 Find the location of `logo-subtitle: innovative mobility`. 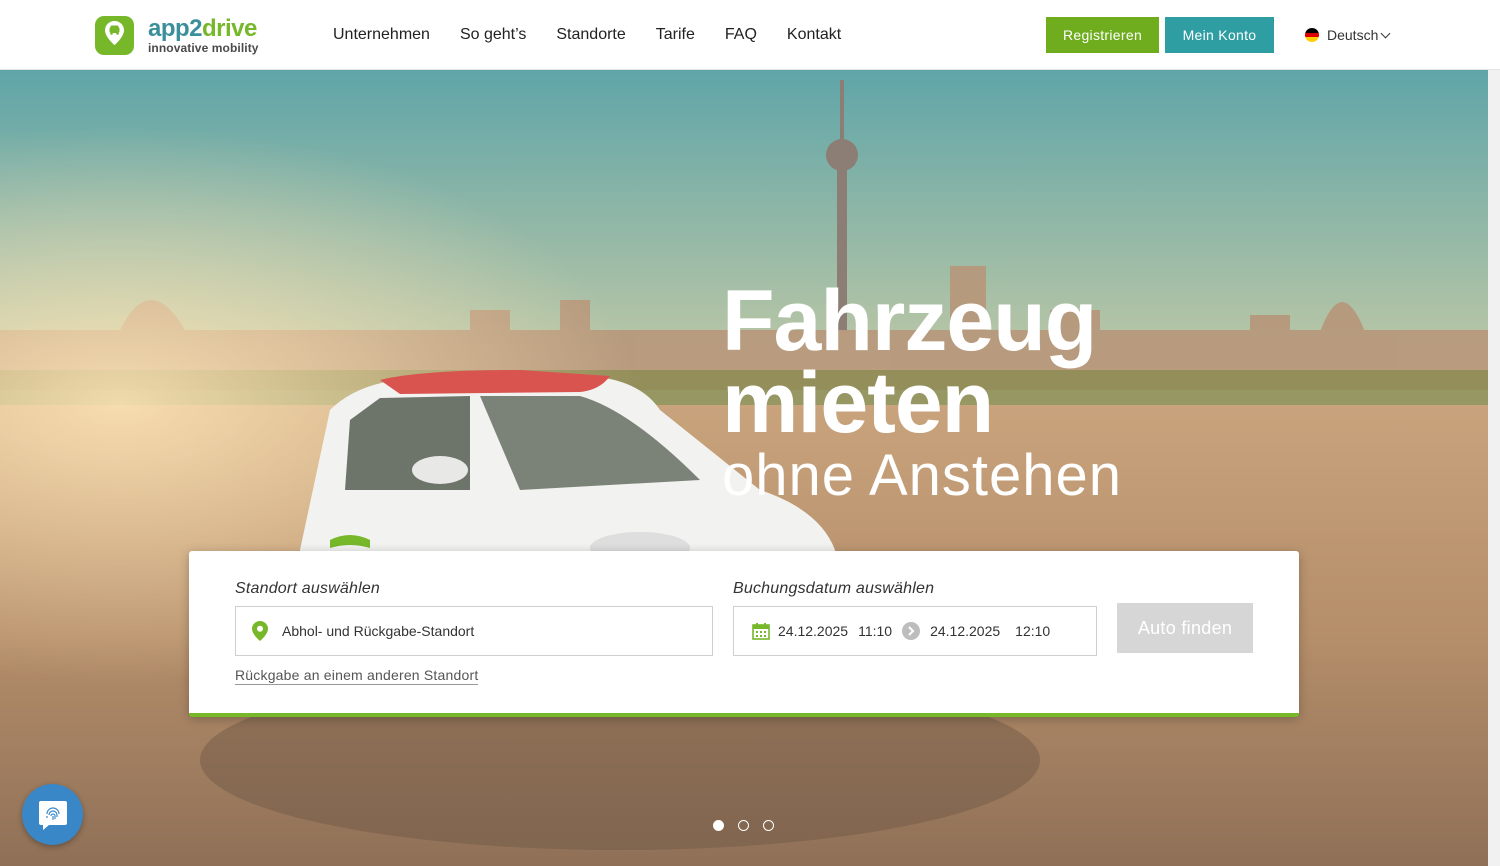

logo-subtitle: innovative mobility is located at coordinates (203, 47).